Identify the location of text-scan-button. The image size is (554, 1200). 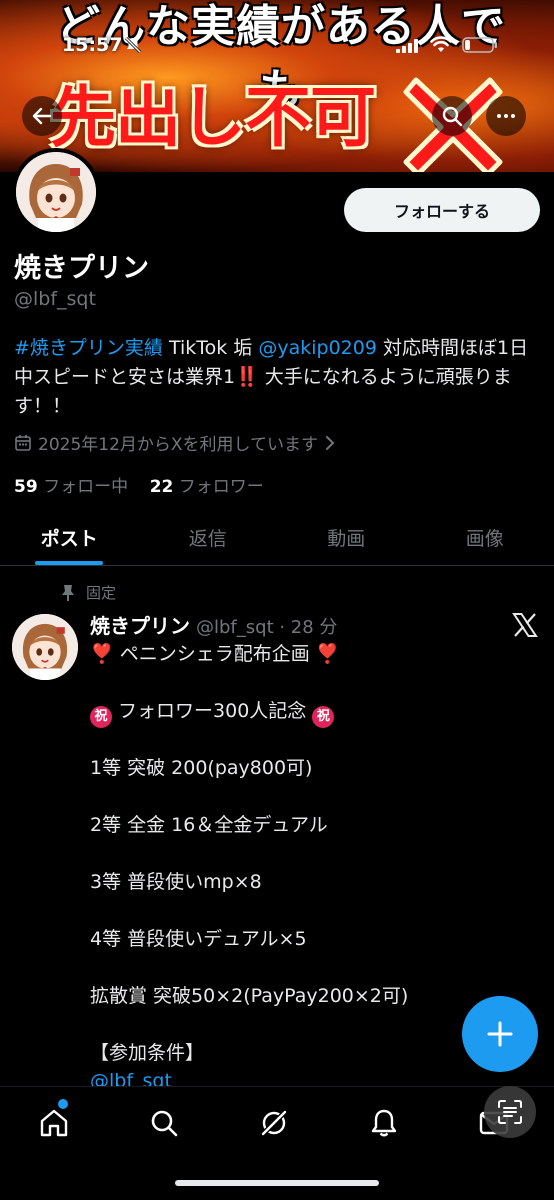
(510, 1112).